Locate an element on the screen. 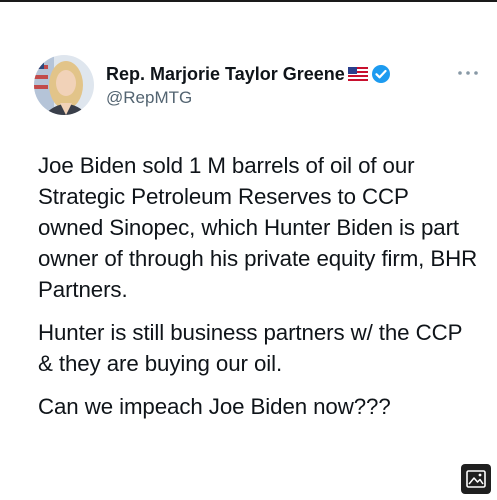 Image resolution: width=497 pixels, height=500 pixels. name-row: Rep. Marjorie Taylor Greene is located at coordinates (248, 74).